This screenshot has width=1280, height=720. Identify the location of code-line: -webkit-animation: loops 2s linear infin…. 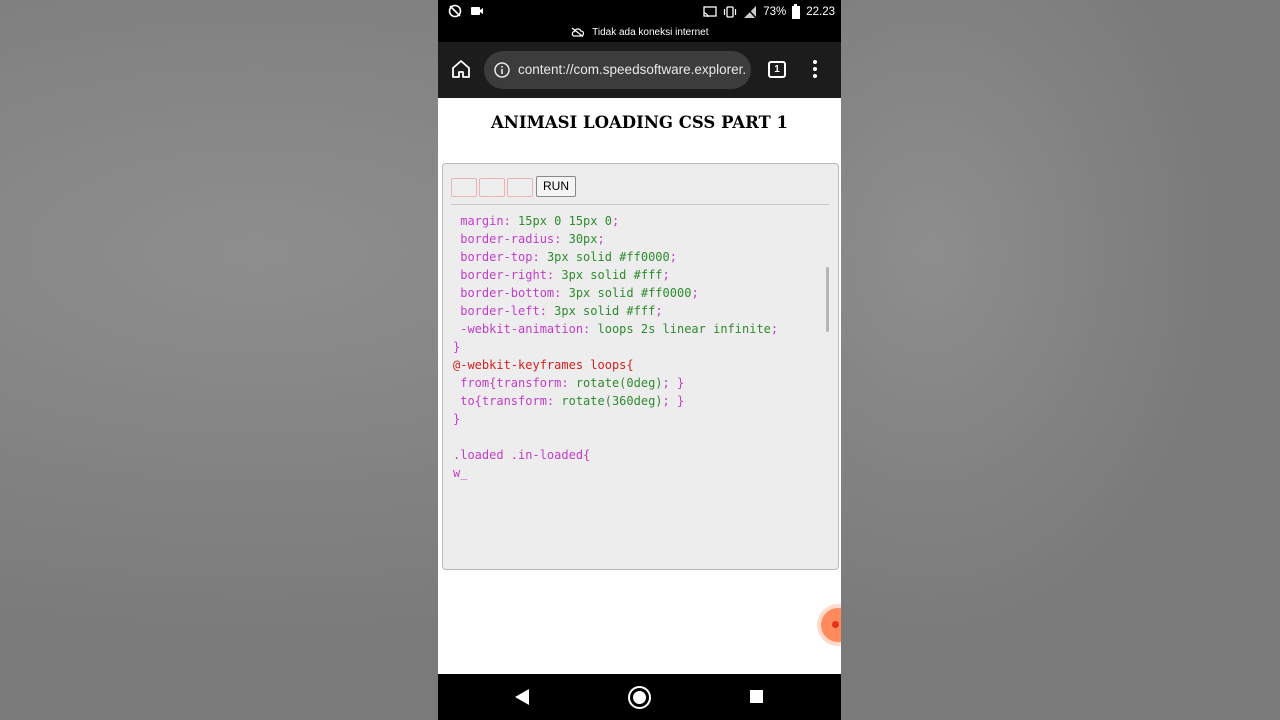
(638, 329).